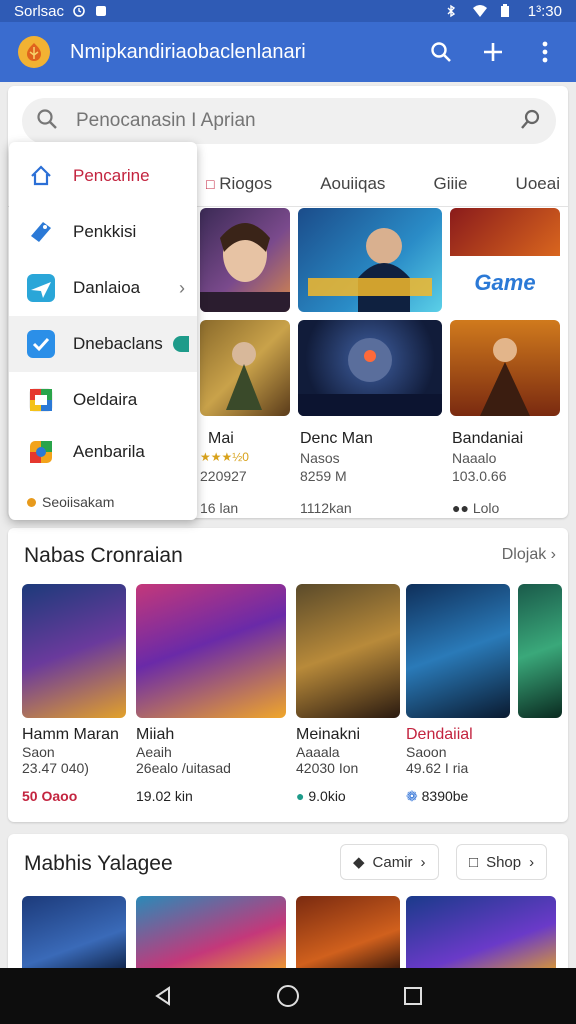 This screenshot has height=1024, width=576. Describe the element at coordinates (531, 121) in the screenshot. I see `mic-search-icon` at that location.